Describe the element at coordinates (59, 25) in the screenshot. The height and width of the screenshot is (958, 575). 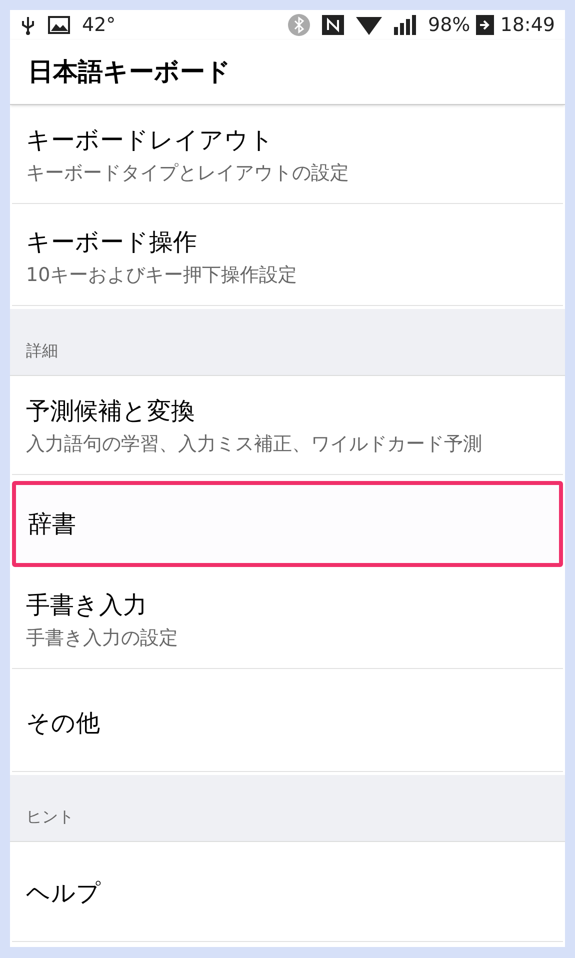
I see `image-icon` at that location.